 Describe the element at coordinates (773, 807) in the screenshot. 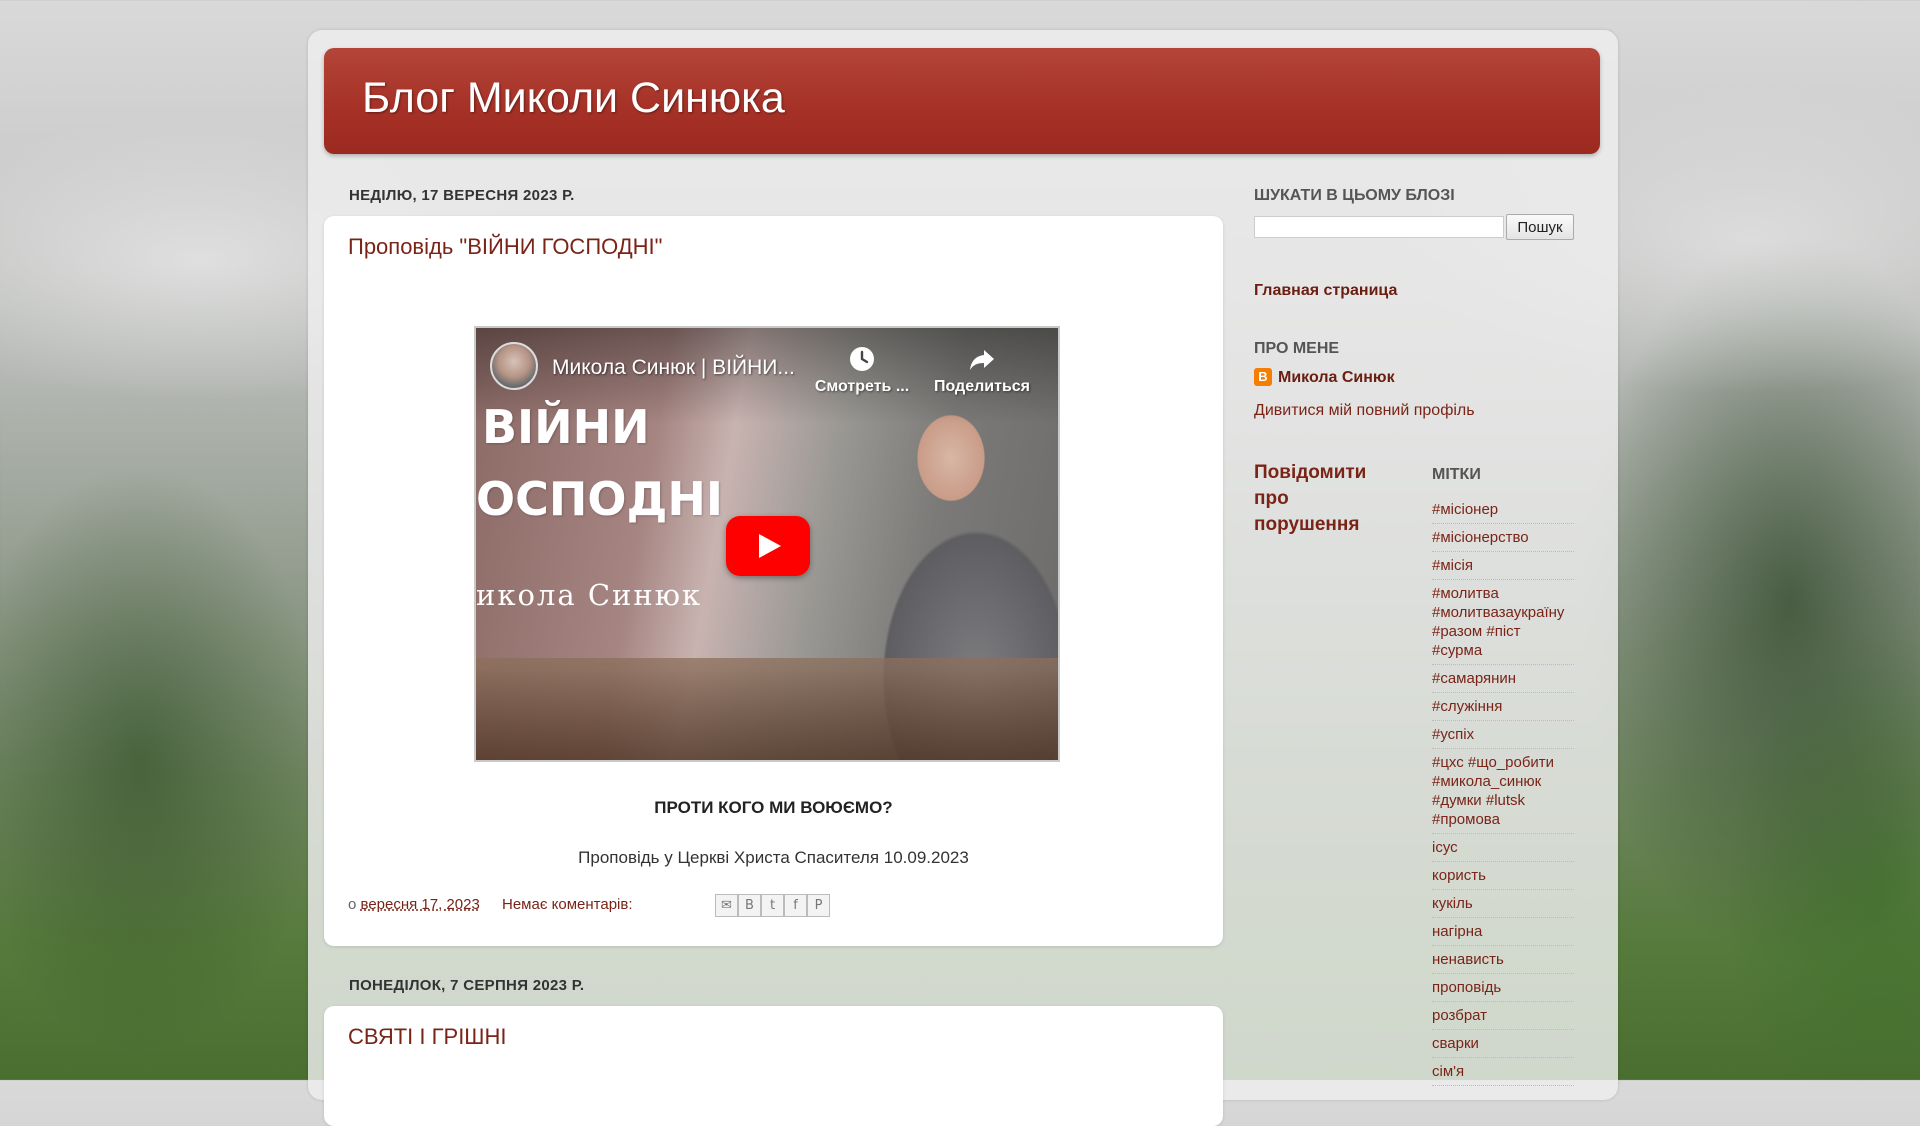

I see `post-subtitle: ПРОТИ КОГО МИ ВОЮЄМО?` at that location.